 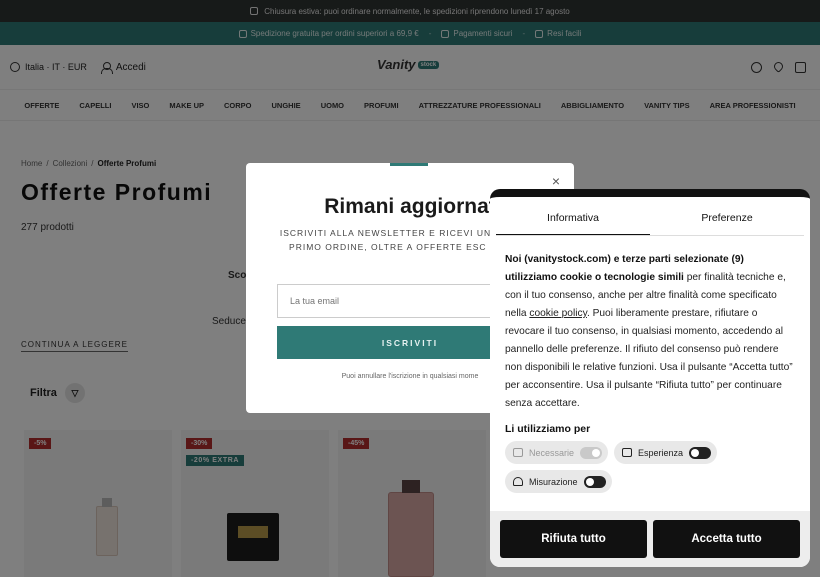 What do you see at coordinates (726, 539) in the screenshot?
I see `accept-all-button: Accetta tutto` at bounding box center [726, 539].